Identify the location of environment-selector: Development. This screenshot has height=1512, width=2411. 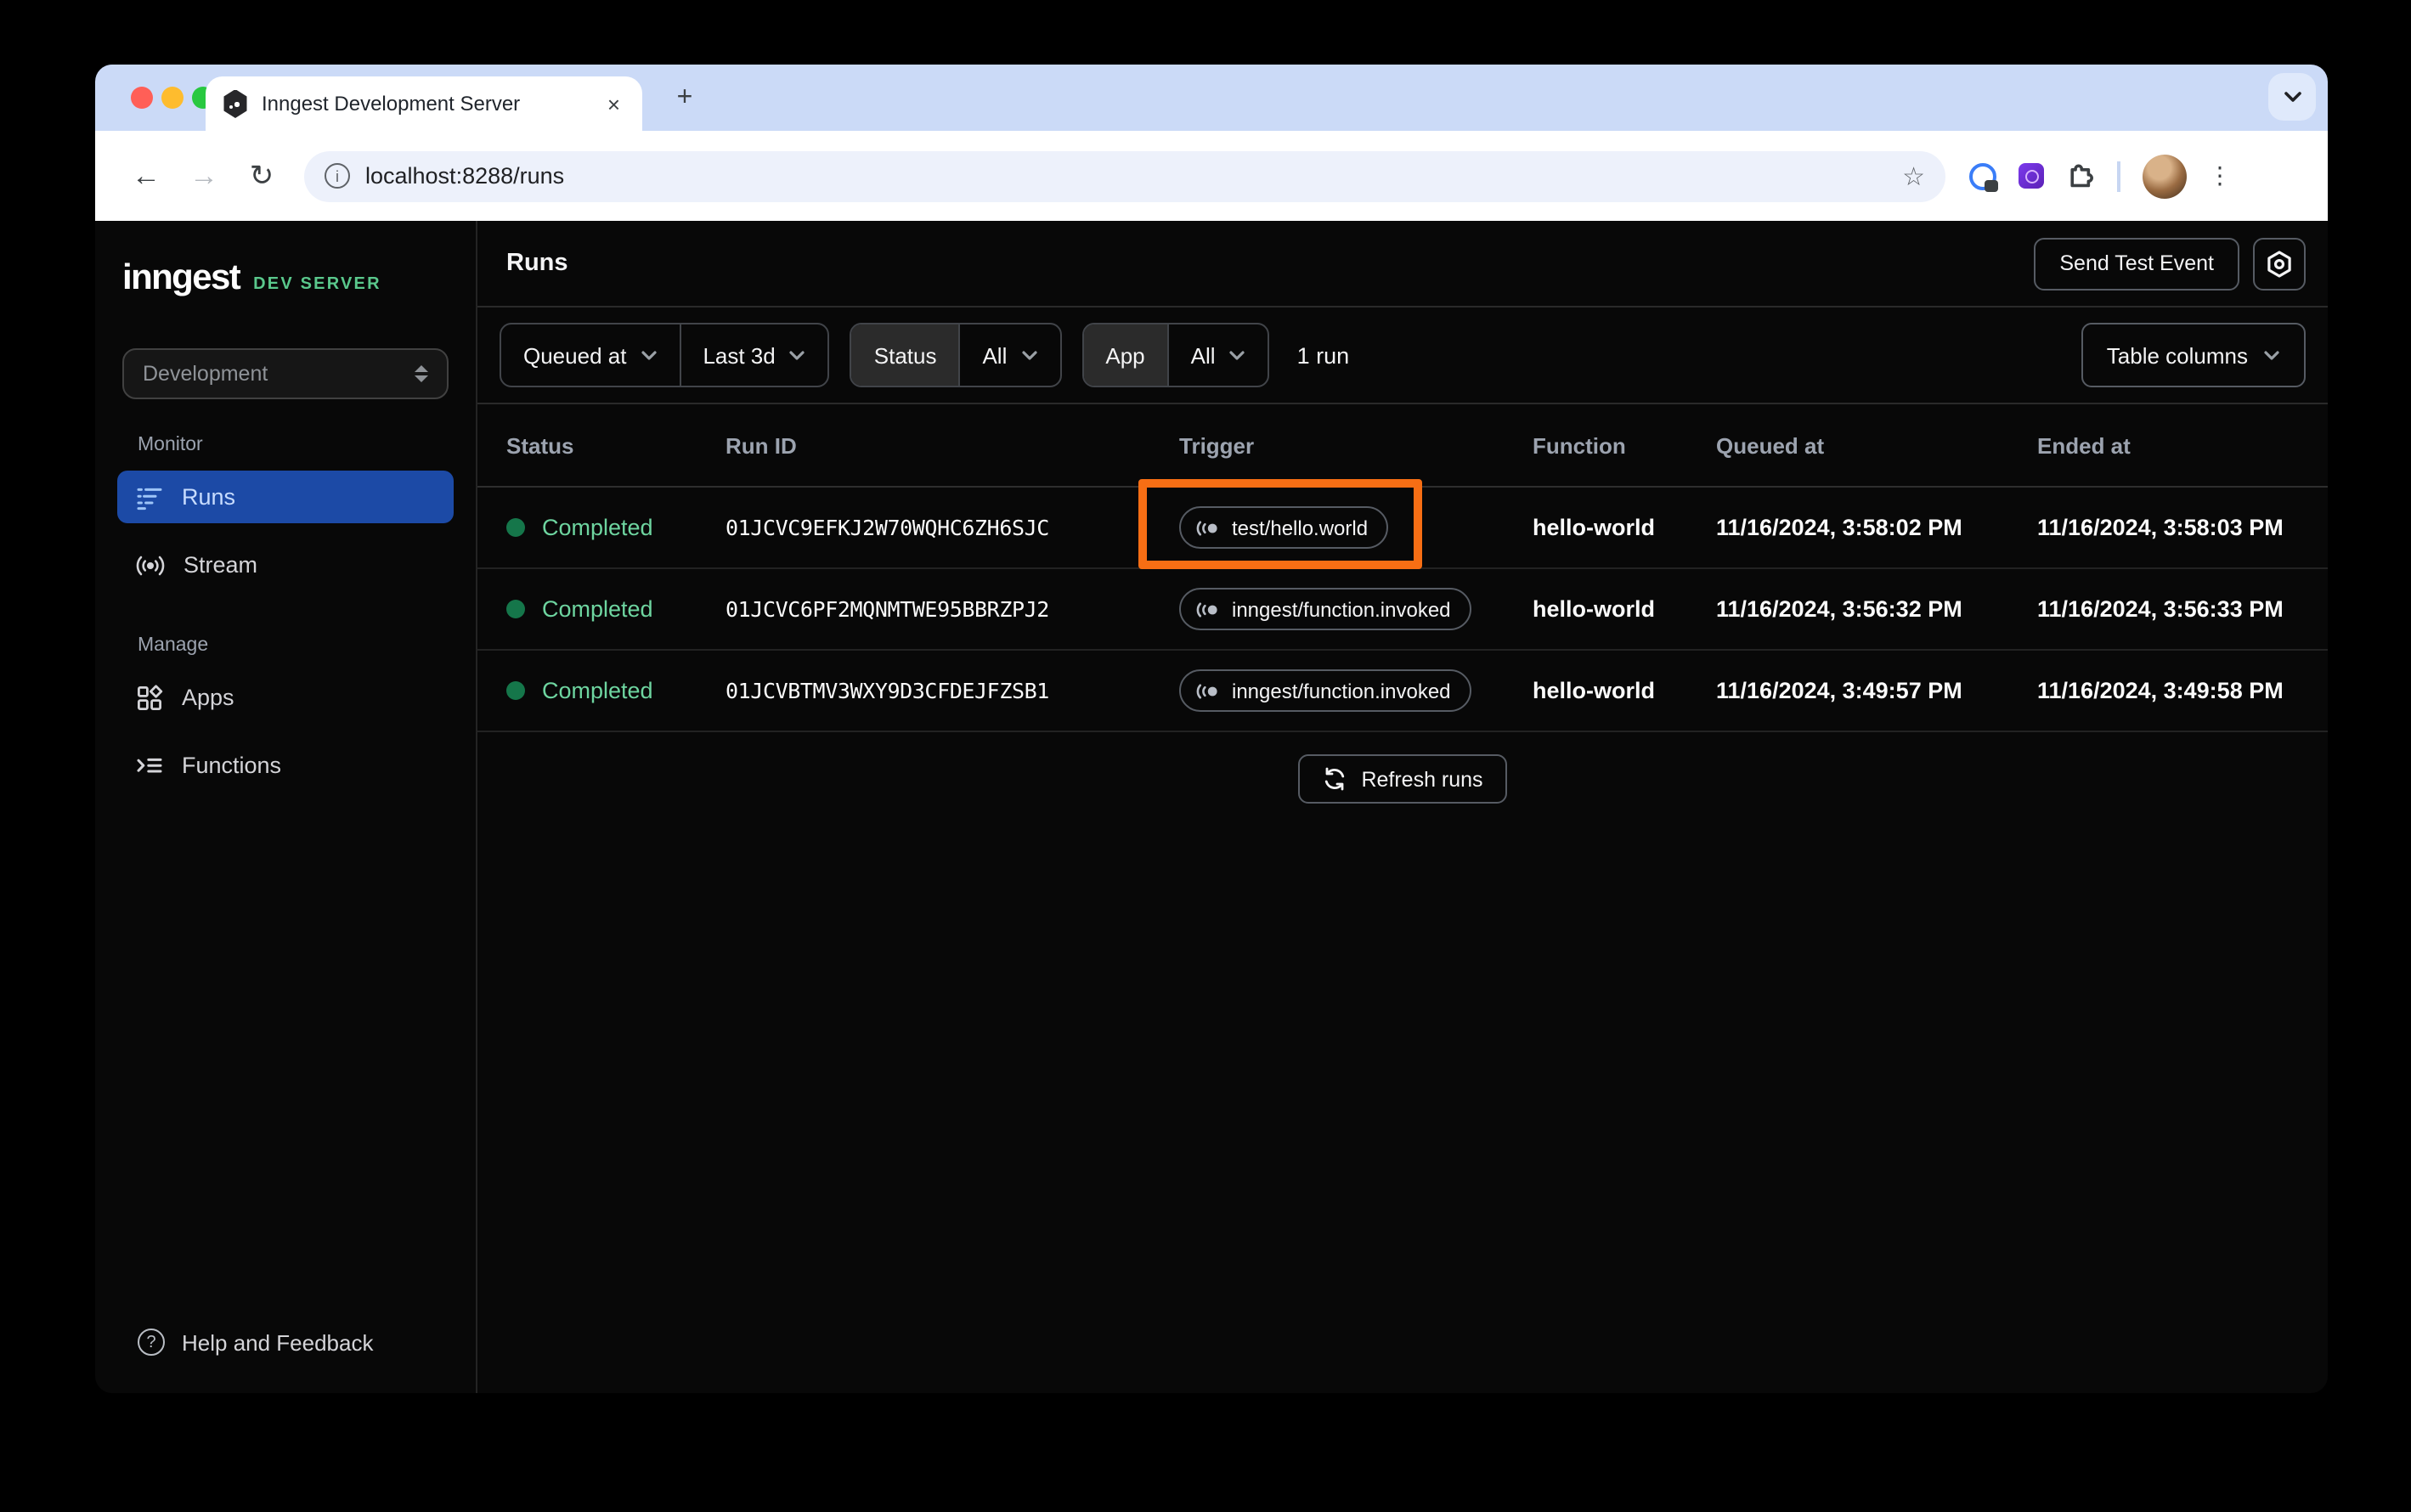
(285, 373).